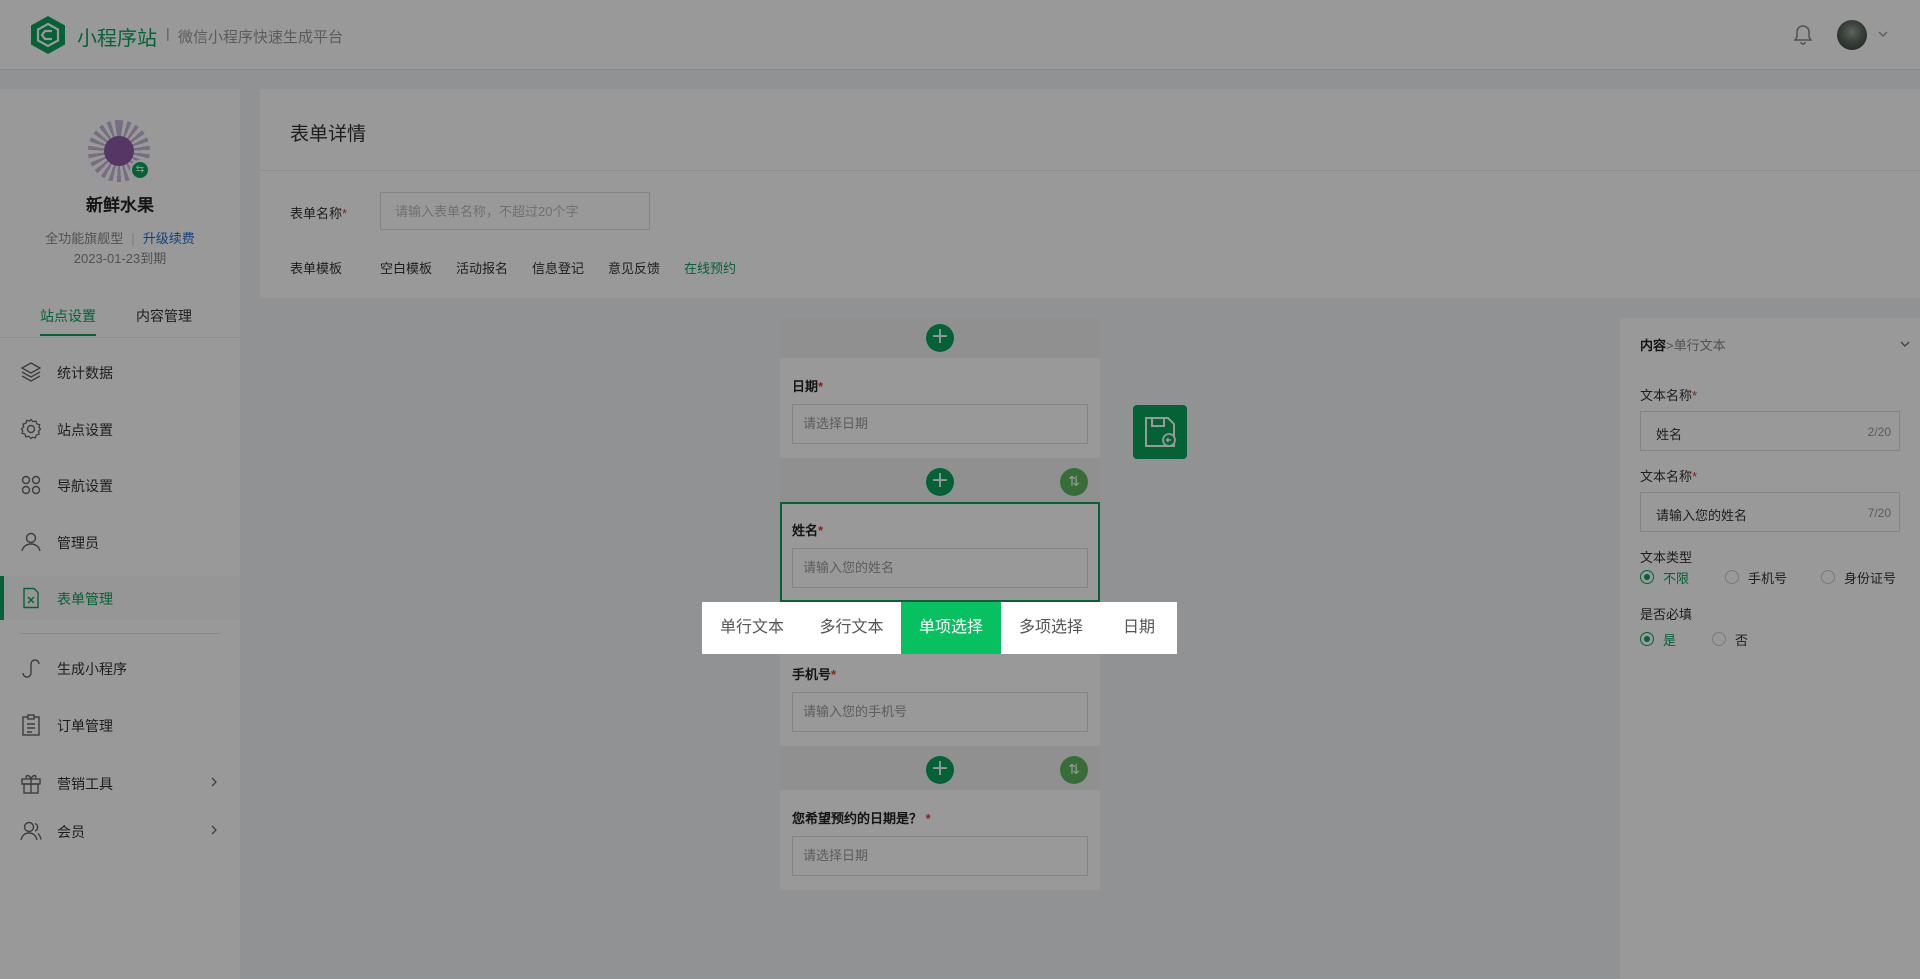 The height and width of the screenshot is (979, 1920). Describe the element at coordinates (1139, 628) in the screenshot. I see `option-date: 日期` at that location.